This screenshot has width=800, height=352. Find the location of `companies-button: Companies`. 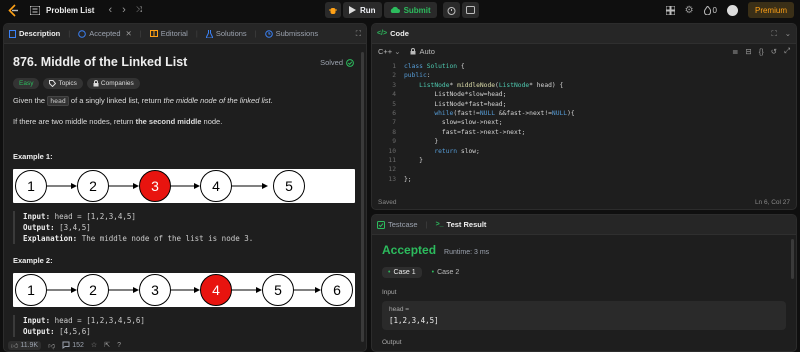

companies-button: Companies is located at coordinates (113, 83).